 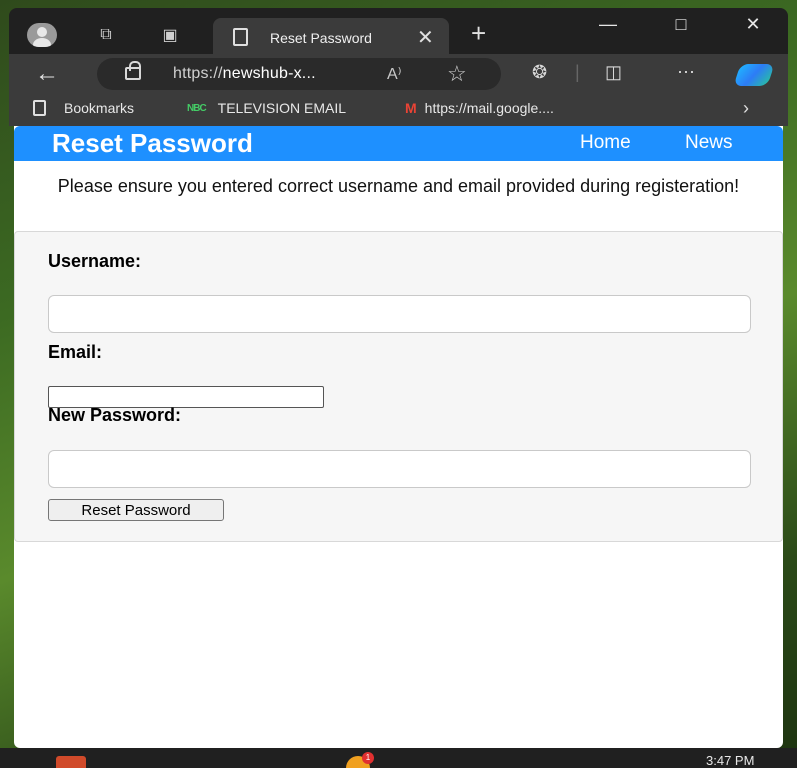 I want to click on extensions-puzzle-icon: ❂, so click(x=539, y=72).